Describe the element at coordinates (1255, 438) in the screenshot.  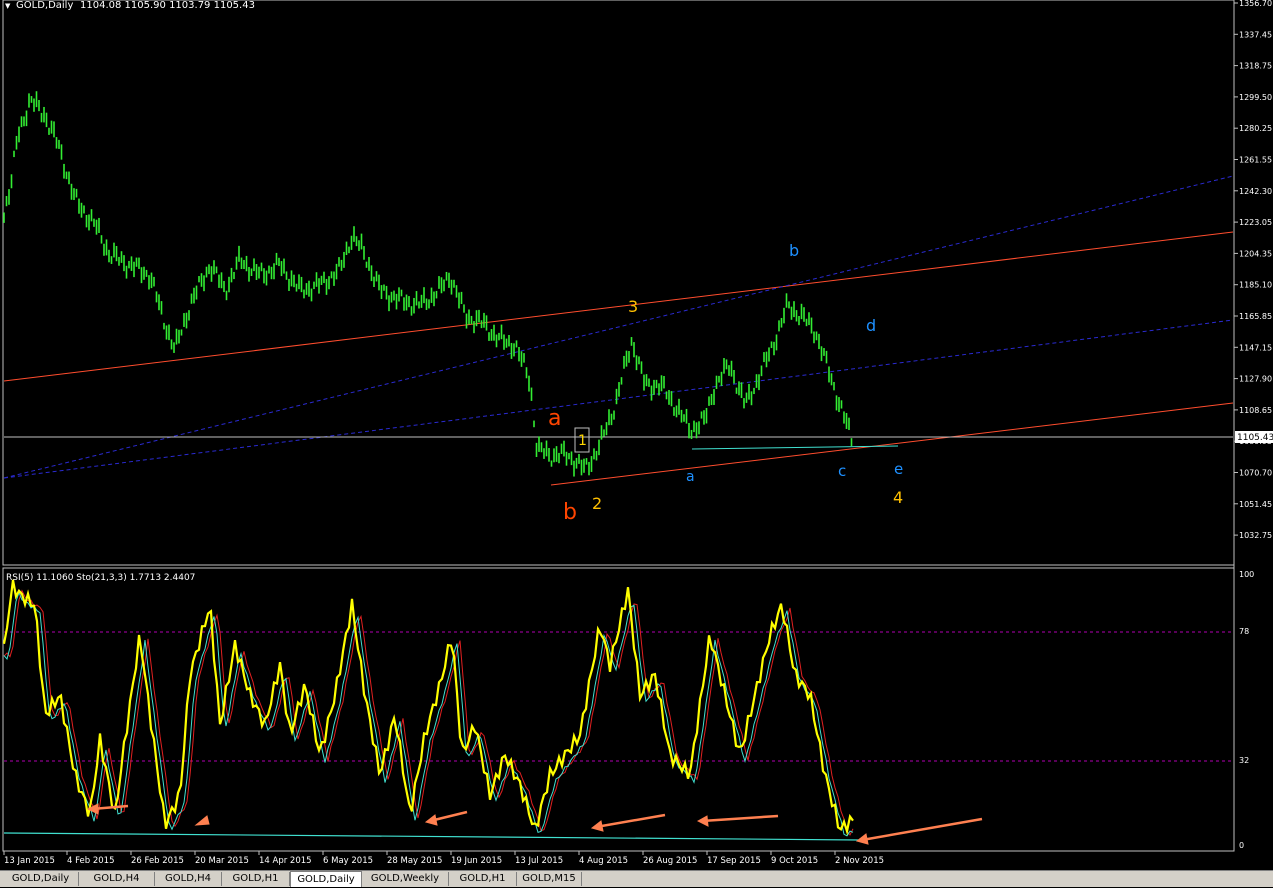
I see `current-price-label: 1105.43` at that location.